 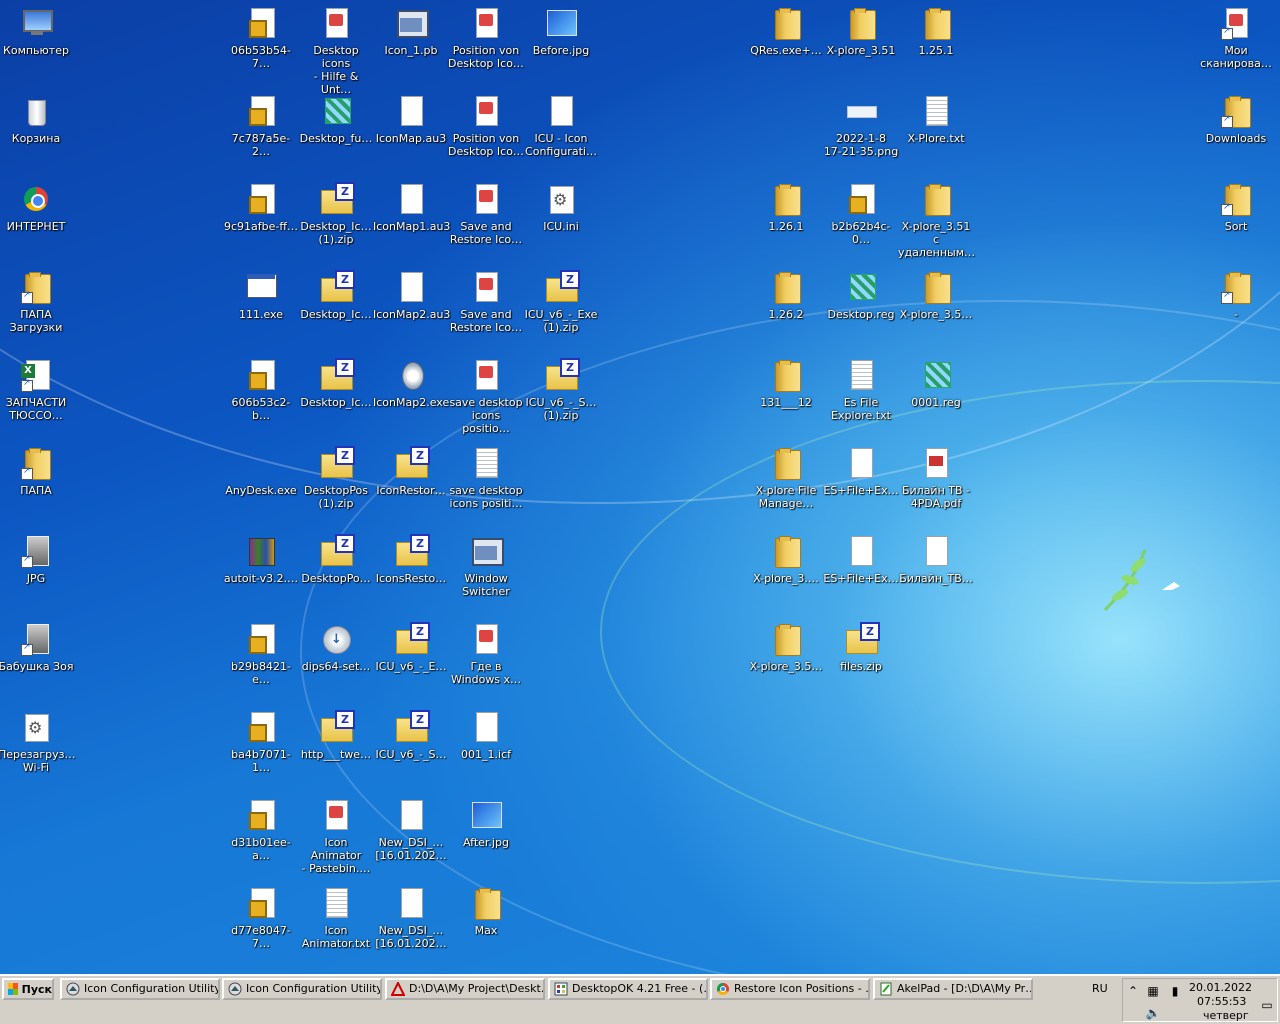 What do you see at coordinates (486, 841) in the screenshot?
I see `desktop-icon-after-jpg: After.jpg` at bounding box center [486, 841].